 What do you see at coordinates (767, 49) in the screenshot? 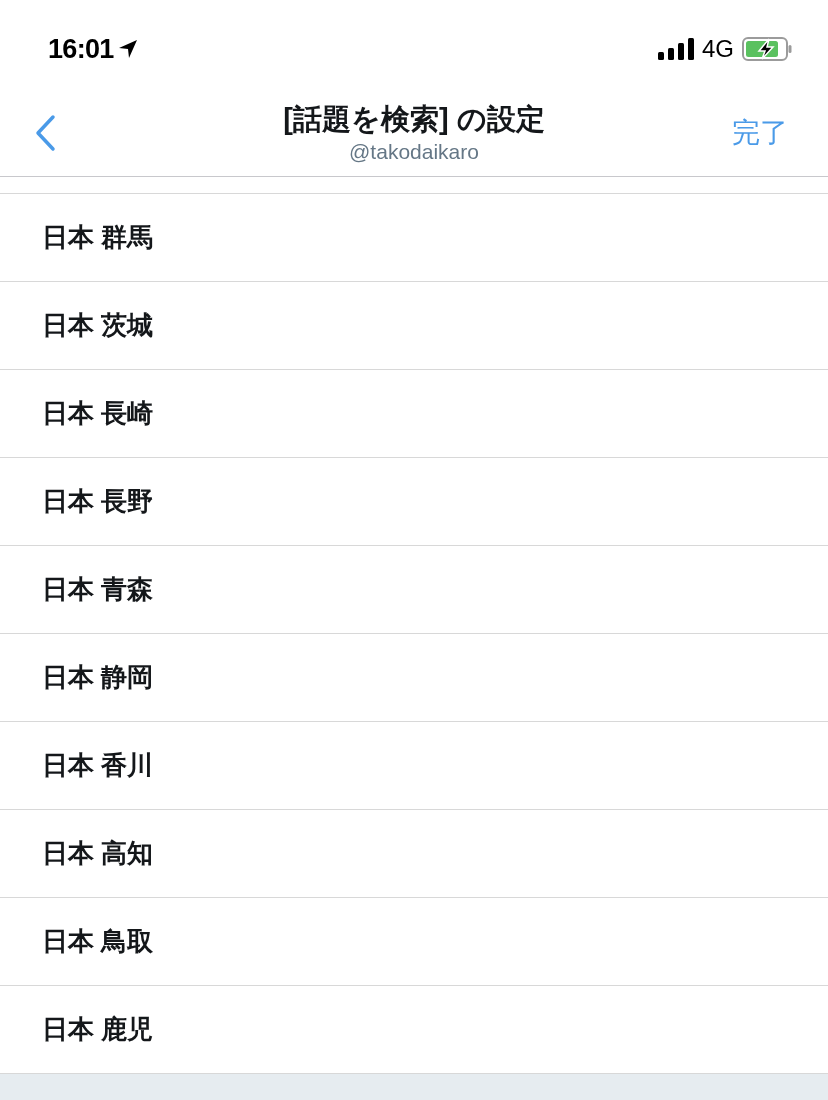
I see `battery-charging-icon` at bounding box center [767, 49].